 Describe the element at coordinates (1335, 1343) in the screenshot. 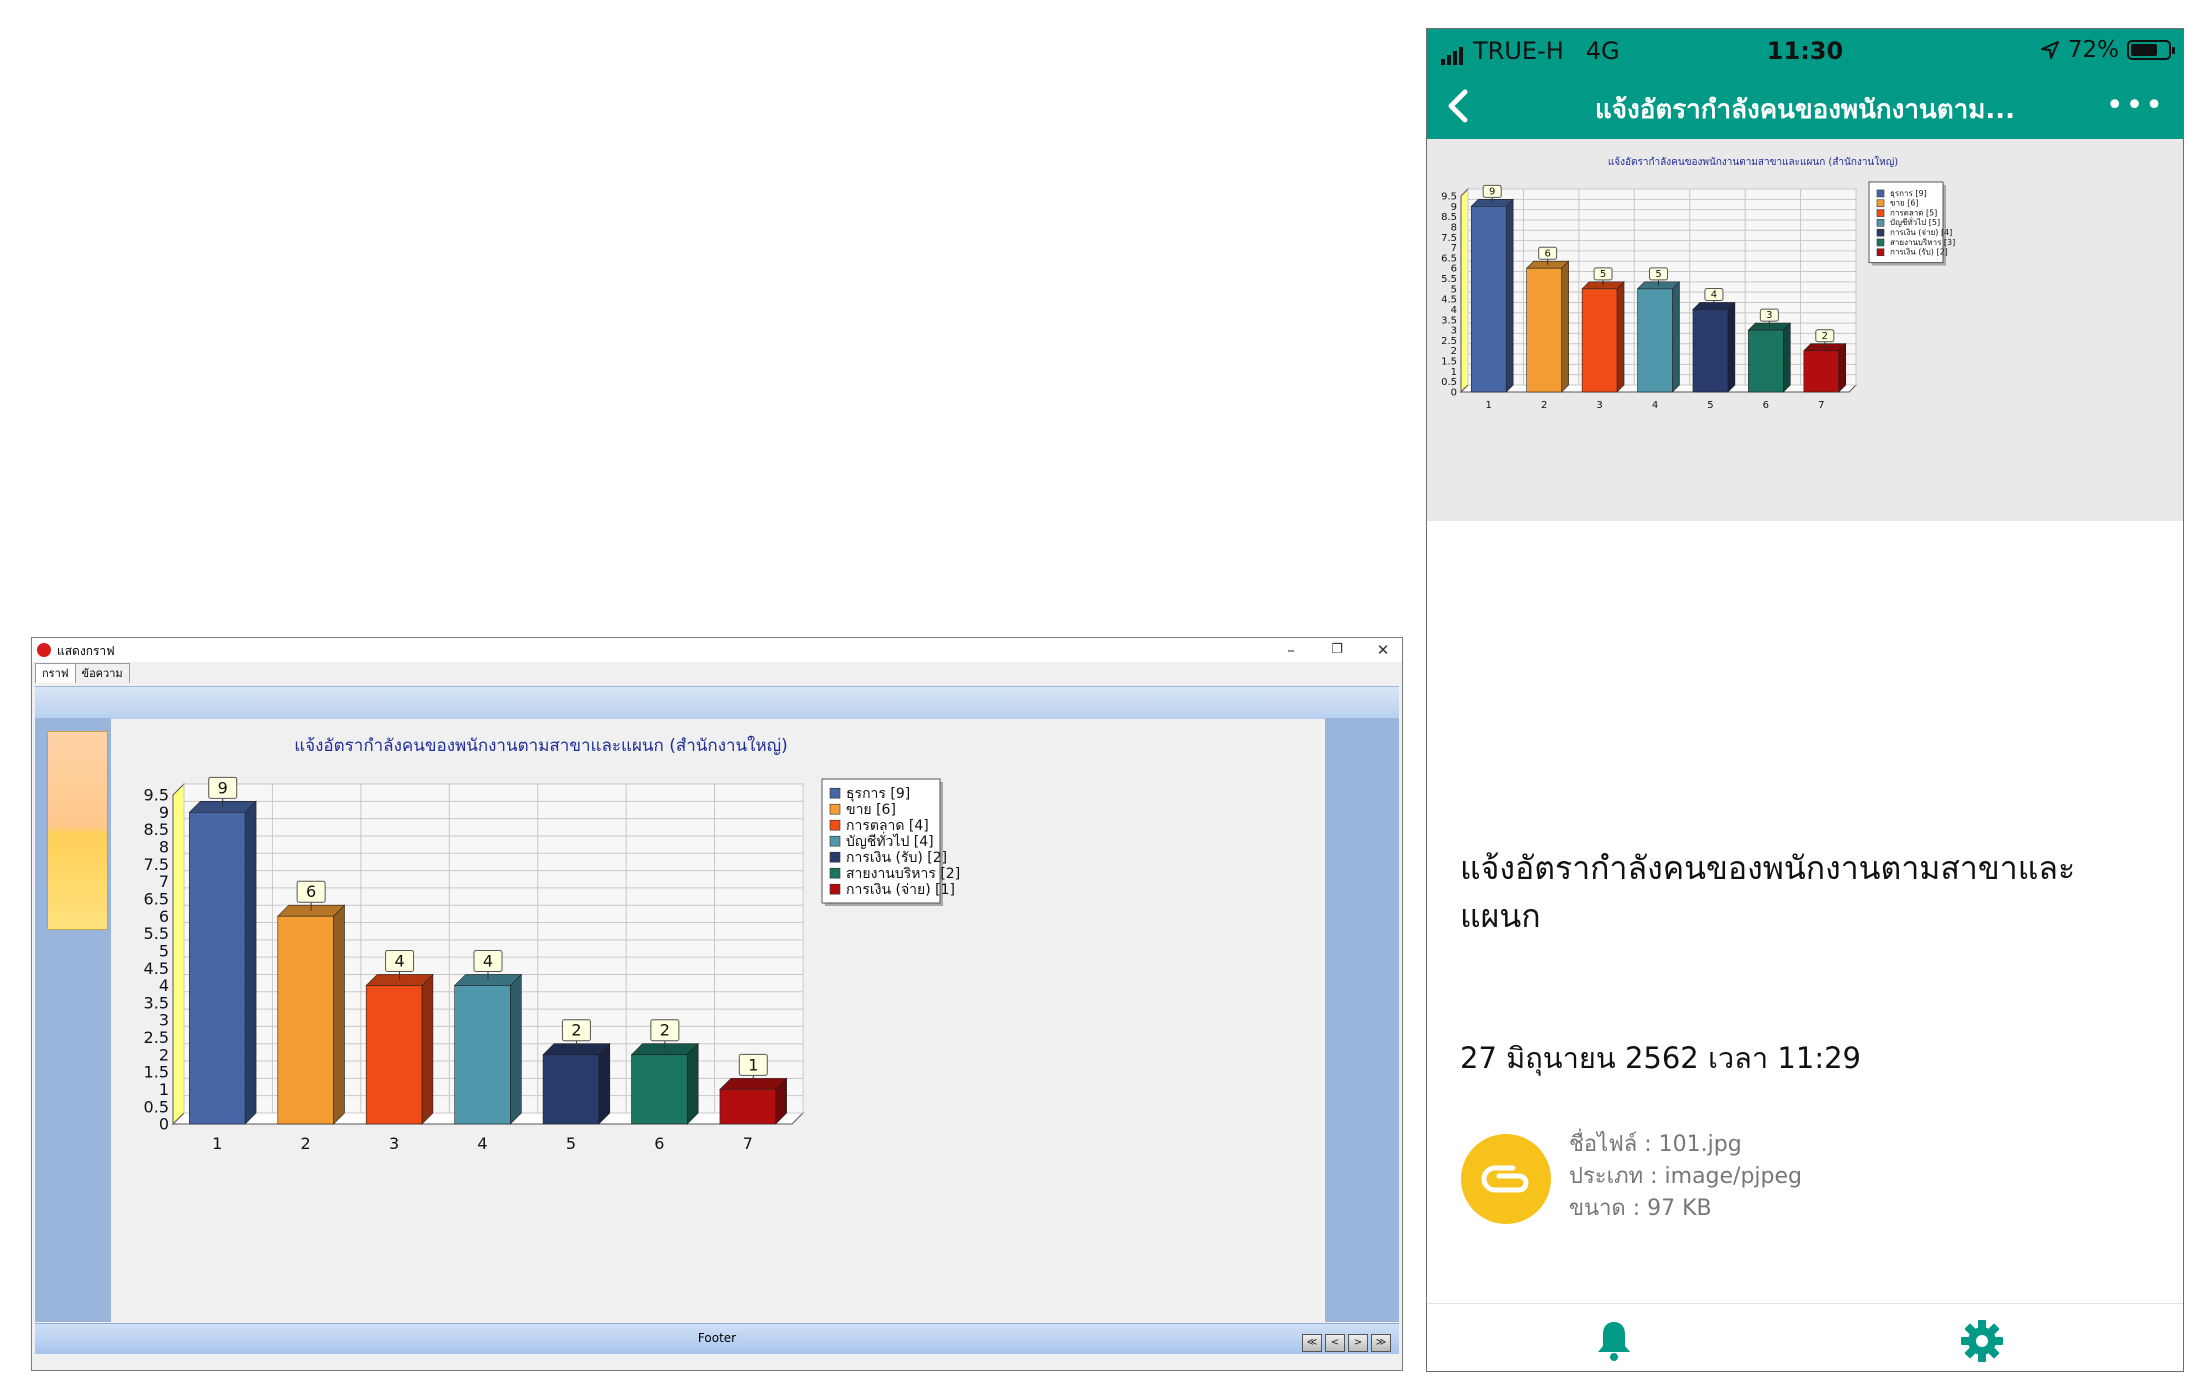

I see `prev-page-button: <` at that location.